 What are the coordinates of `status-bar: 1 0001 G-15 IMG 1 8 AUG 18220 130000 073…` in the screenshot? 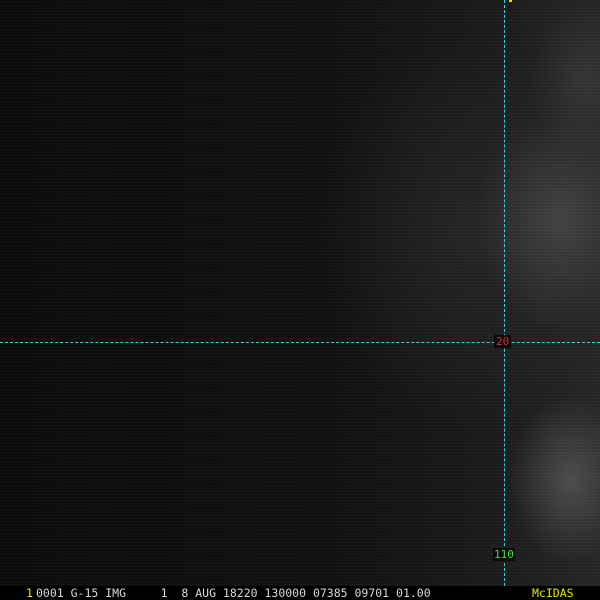 It's located at (300, 593).